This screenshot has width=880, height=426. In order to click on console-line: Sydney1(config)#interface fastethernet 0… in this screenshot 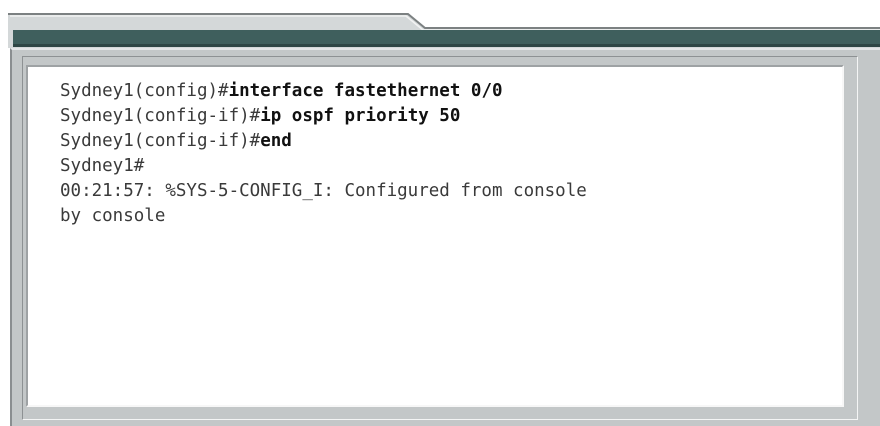, I will do `click(451, 91)`.